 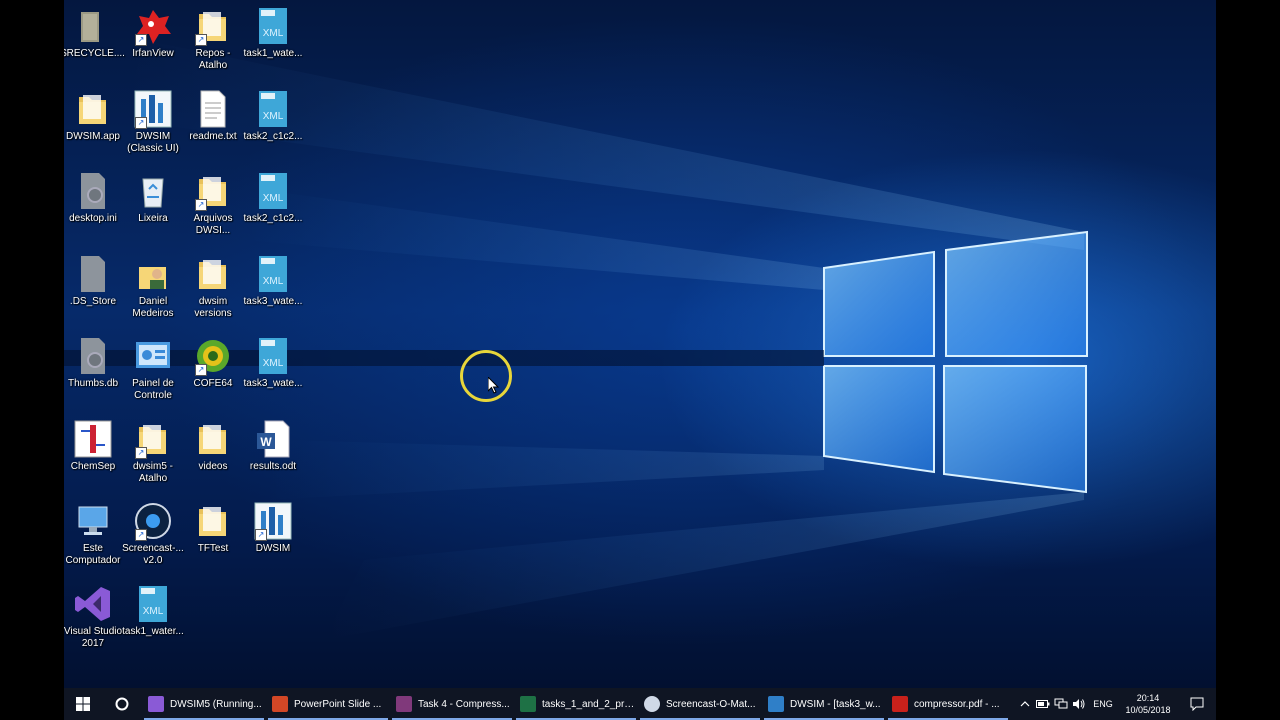 What do you see at coordinates (1061, 704) in the screenshot?
I see `network-icon` at bounding box center [1061, 704].